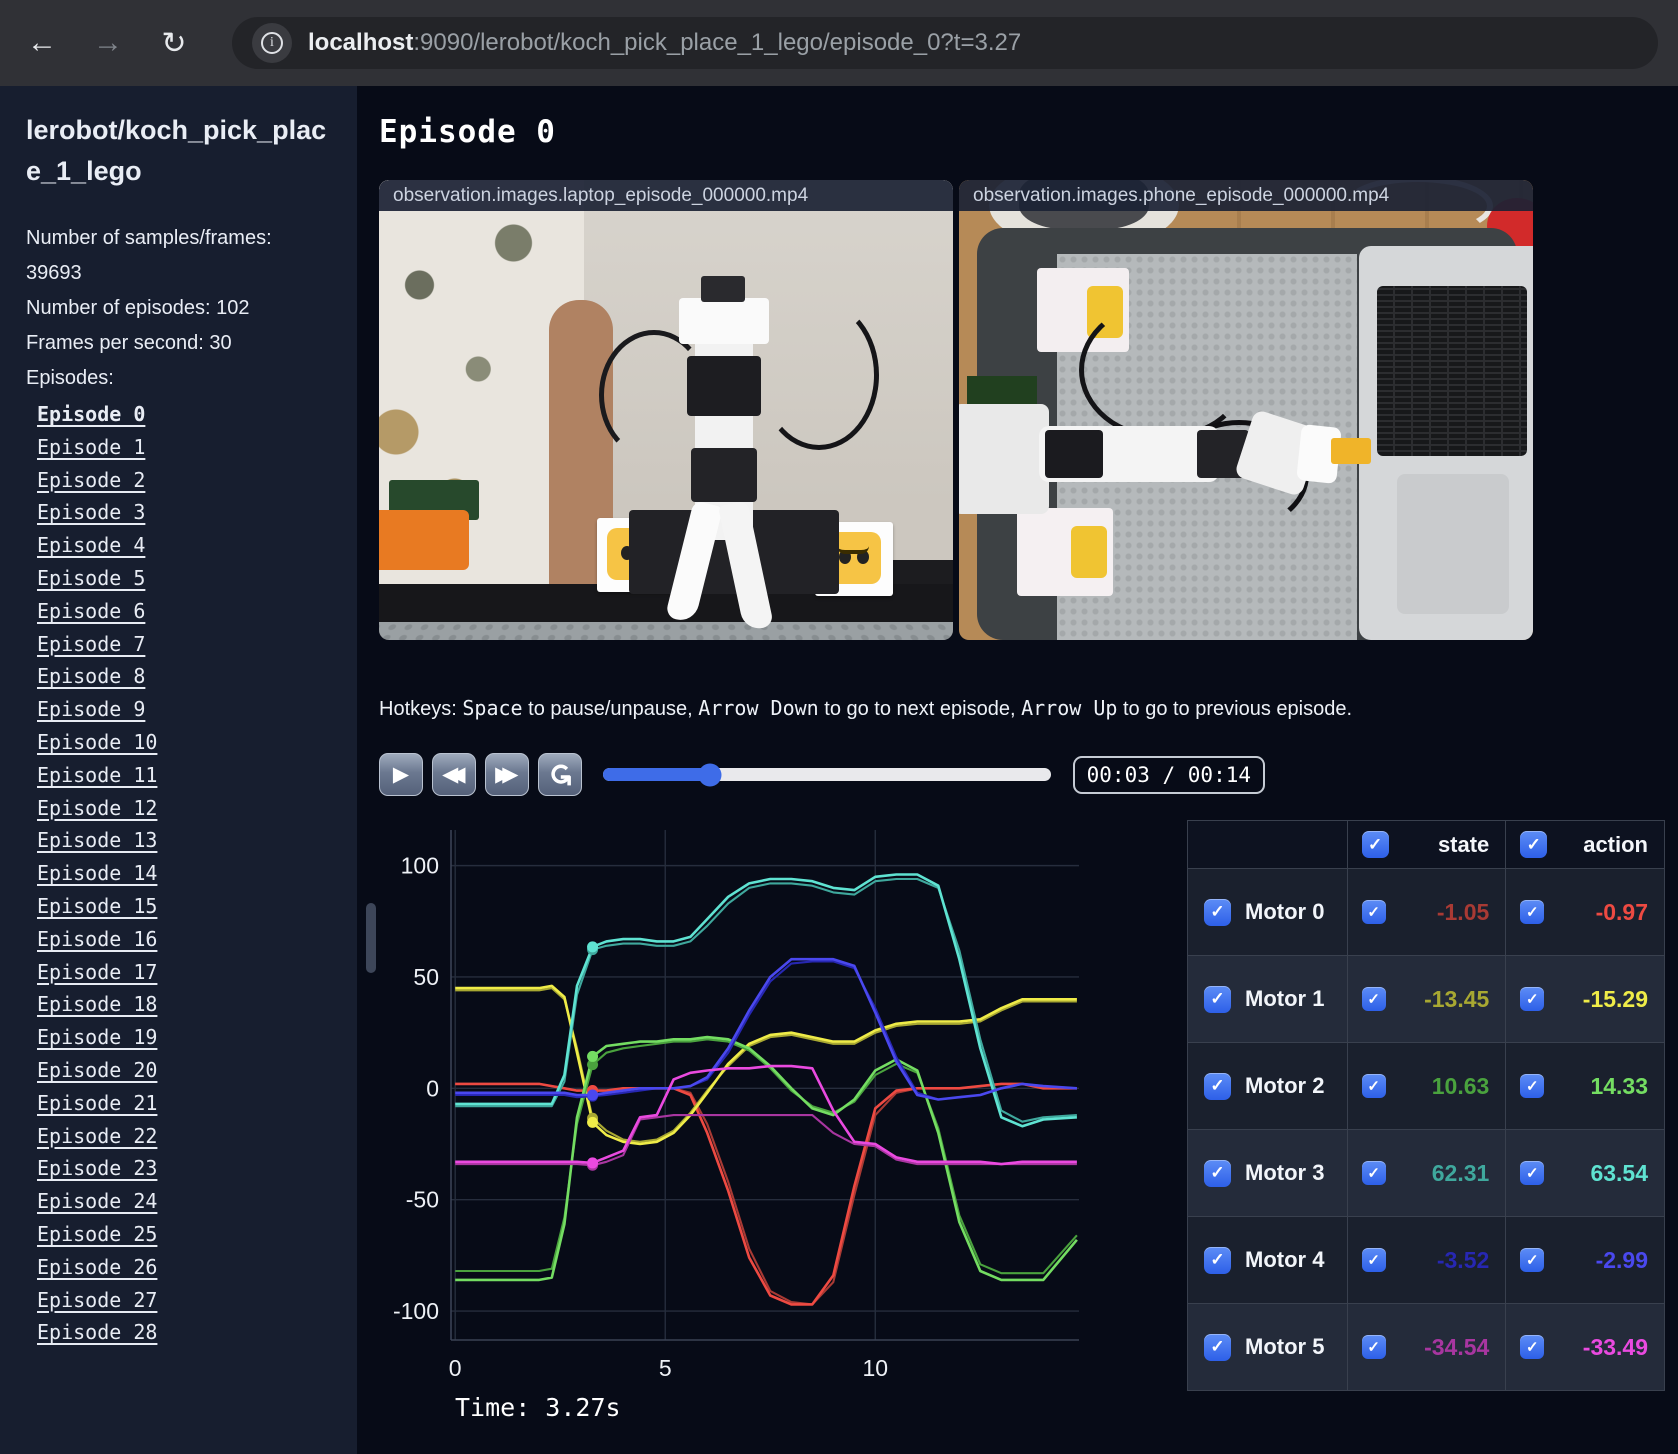 Image resolution: width=1678 pixels, height=1454 pixels. What do you see at coordinates (1615, 1346) in the screenshot?
I see `action-value: -33.49` at bounding box center [1615, 1346].